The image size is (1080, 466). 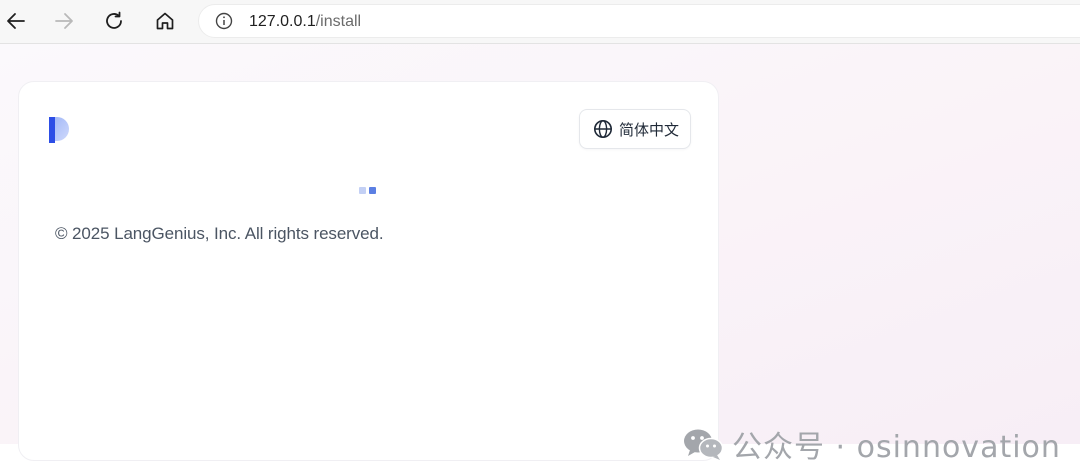 I want to click on loader-square-dark, so click(x=372, y=190).